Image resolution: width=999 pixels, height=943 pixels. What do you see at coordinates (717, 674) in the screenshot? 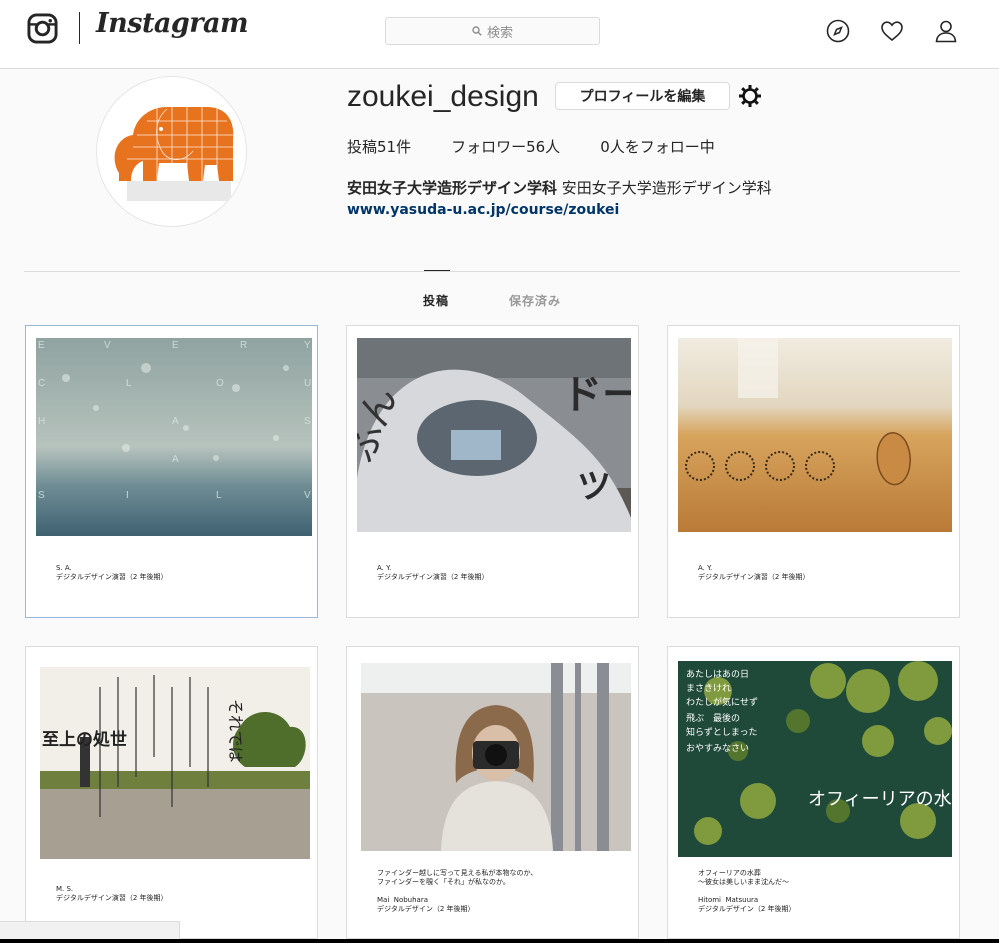
I see `svg-text: あたしはあの日` at bounding box center [717, 674].